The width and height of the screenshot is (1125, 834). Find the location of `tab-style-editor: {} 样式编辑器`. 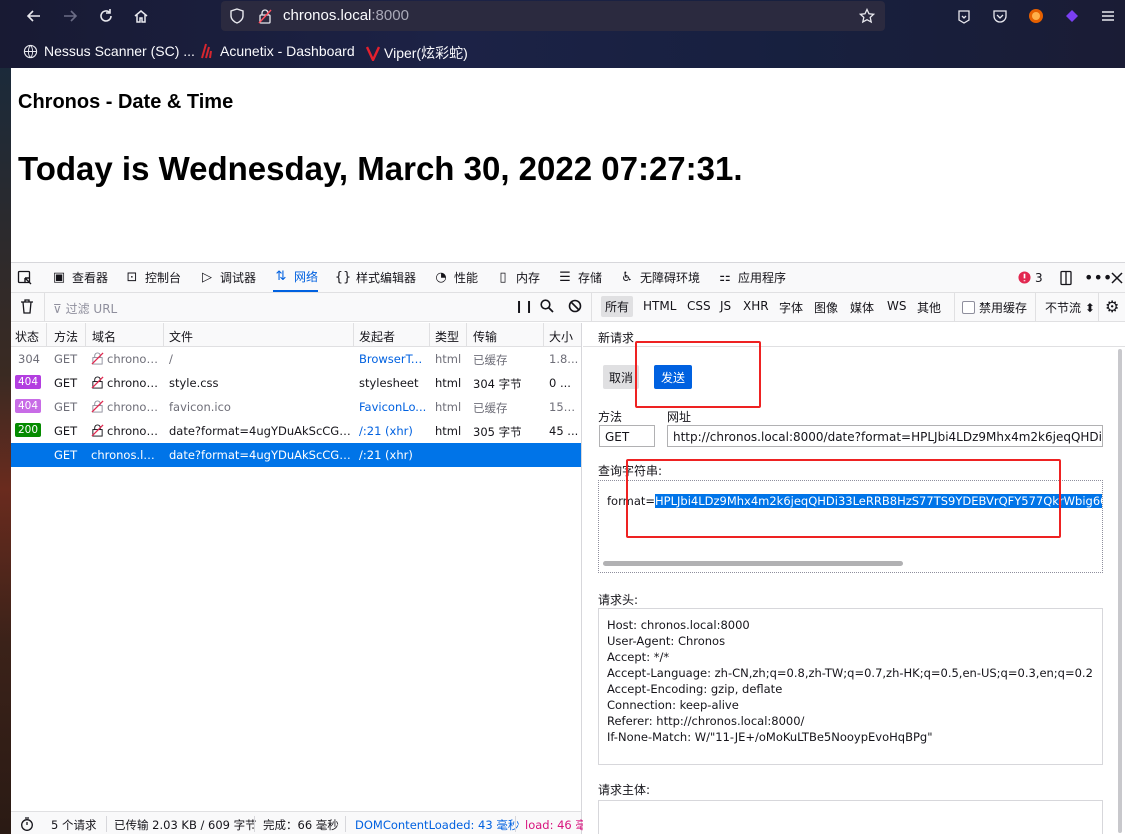

tab-style-editor: {} 样式编辑器 is located at coordinates (375, 277).